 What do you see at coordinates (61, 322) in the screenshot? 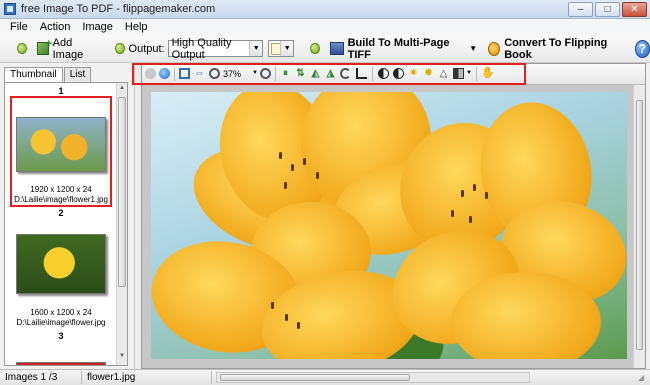
I see `thumbnail-path: D:\Lailie\image\flower.jpg` at bounding box center [61, 322].